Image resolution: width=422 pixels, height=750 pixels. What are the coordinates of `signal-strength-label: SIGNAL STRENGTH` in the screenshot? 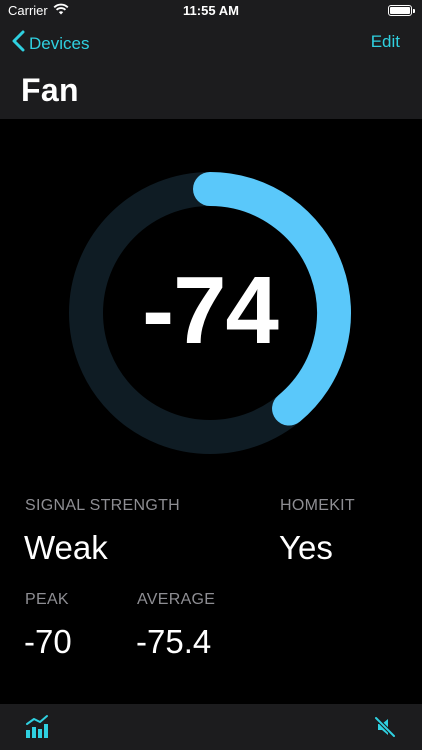 It's located at (103, 505).